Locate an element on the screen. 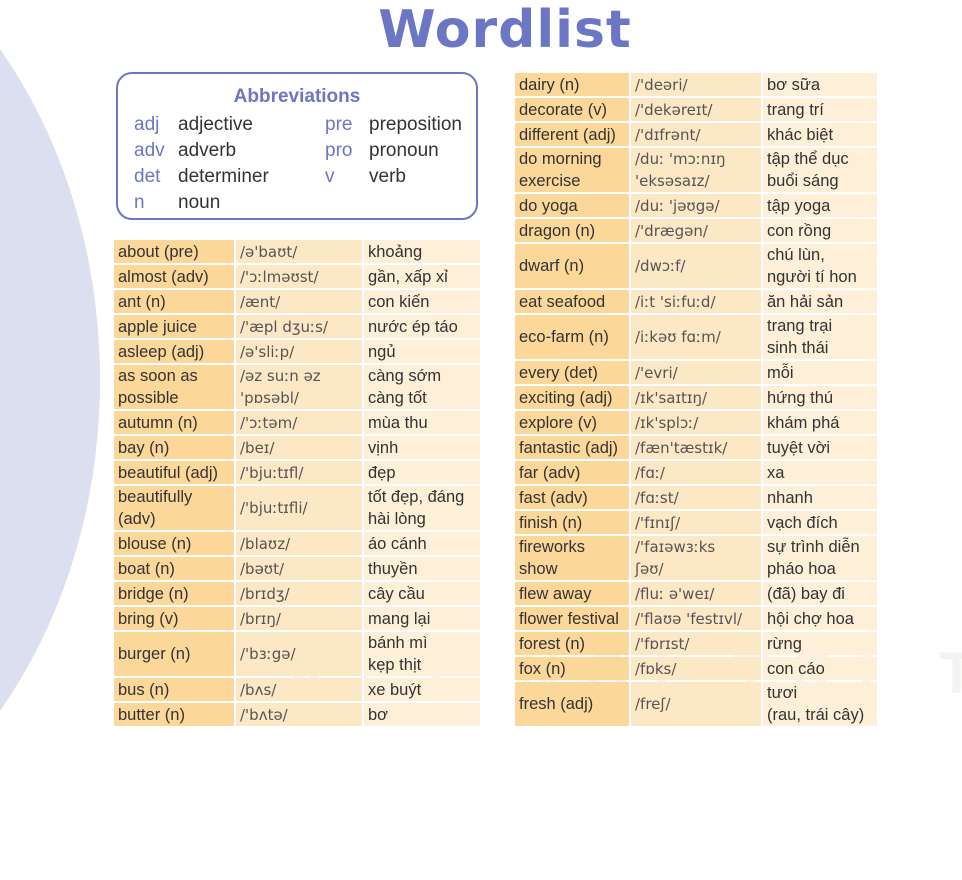  meaning-cell-text: nhanh is located at coordinates (790, 497).